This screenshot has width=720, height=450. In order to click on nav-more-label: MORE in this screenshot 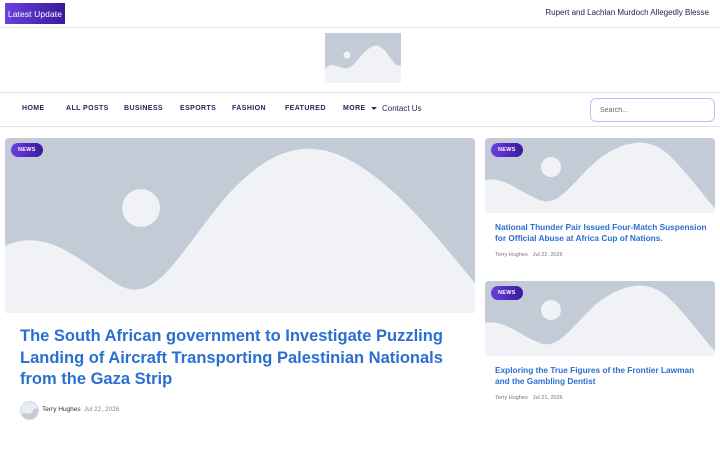, I will do `click(354, 108)`.